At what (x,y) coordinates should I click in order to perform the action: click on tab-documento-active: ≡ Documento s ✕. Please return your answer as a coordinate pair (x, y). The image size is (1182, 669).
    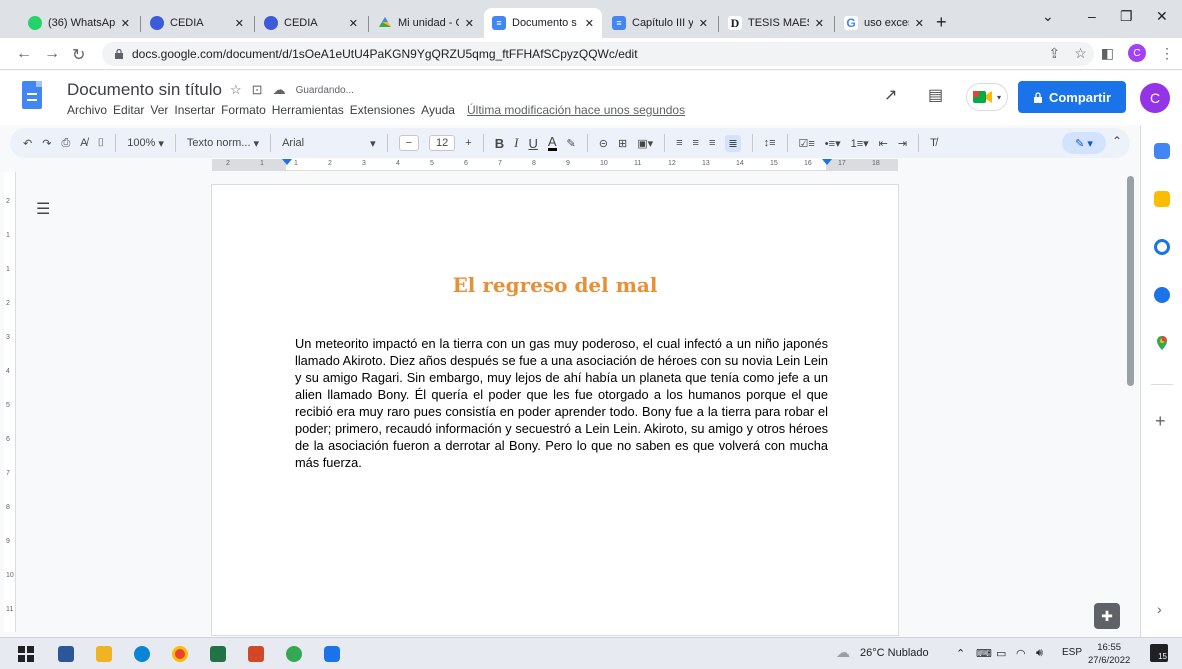
    Looking at the image, I should click on (543, 23).